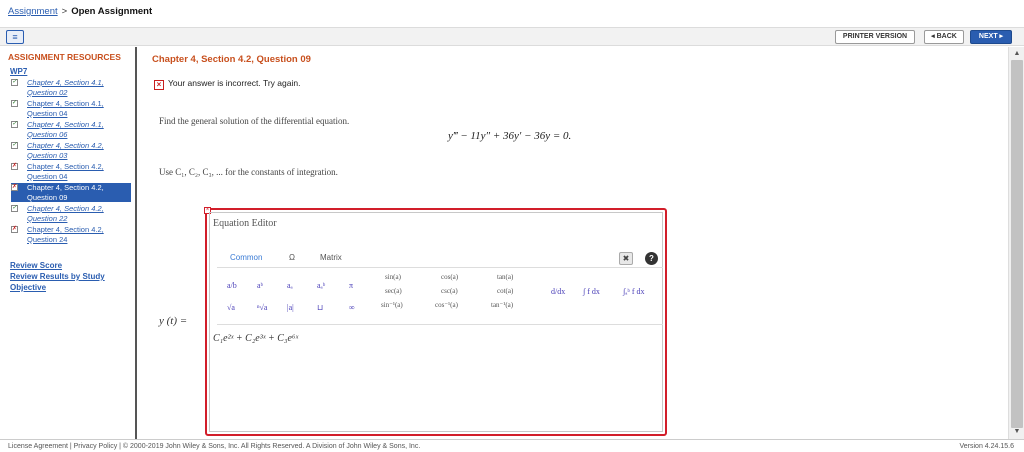 Image resolution: width=1024 pixels, height=452 pixels. I want to click on sidebar-item-q5: ✗ Chapter 4, Section 4.2, Question 04, so click(71, 171).